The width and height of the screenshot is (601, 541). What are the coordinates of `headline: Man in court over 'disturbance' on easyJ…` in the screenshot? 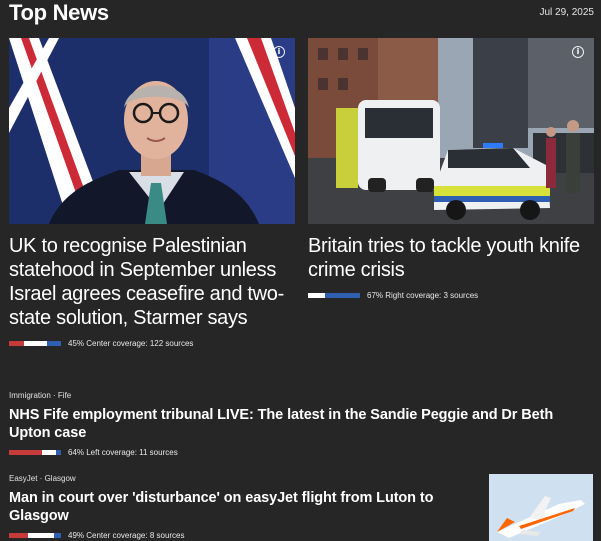 It's located at (244, 507).